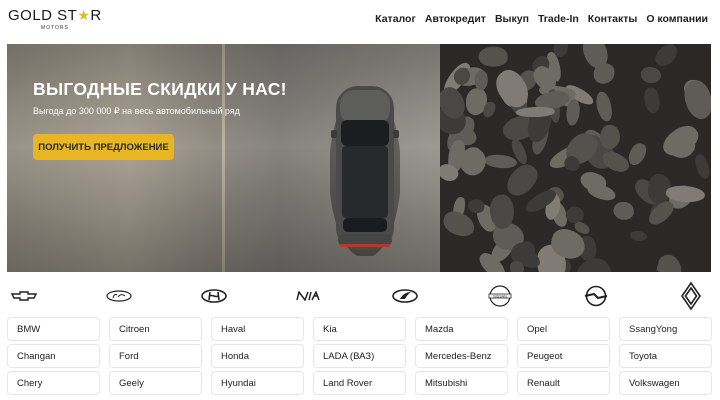 Image resolution: width=720 pixels, height=400 pixels. Describe the element at coordinates (677, 19) in the screenshot. I see `nav-about: О компании` at that location.